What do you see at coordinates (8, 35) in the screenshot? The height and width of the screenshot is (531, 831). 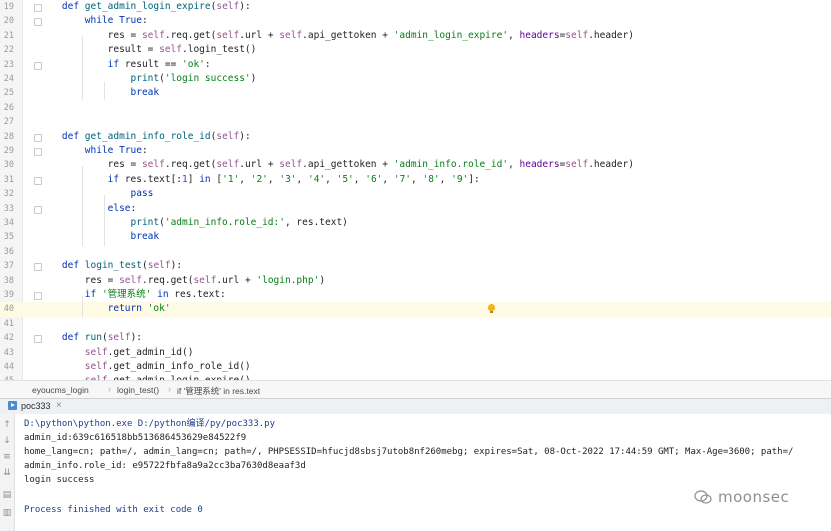 I see `line-number: 21` at bounding box center [8, 35].